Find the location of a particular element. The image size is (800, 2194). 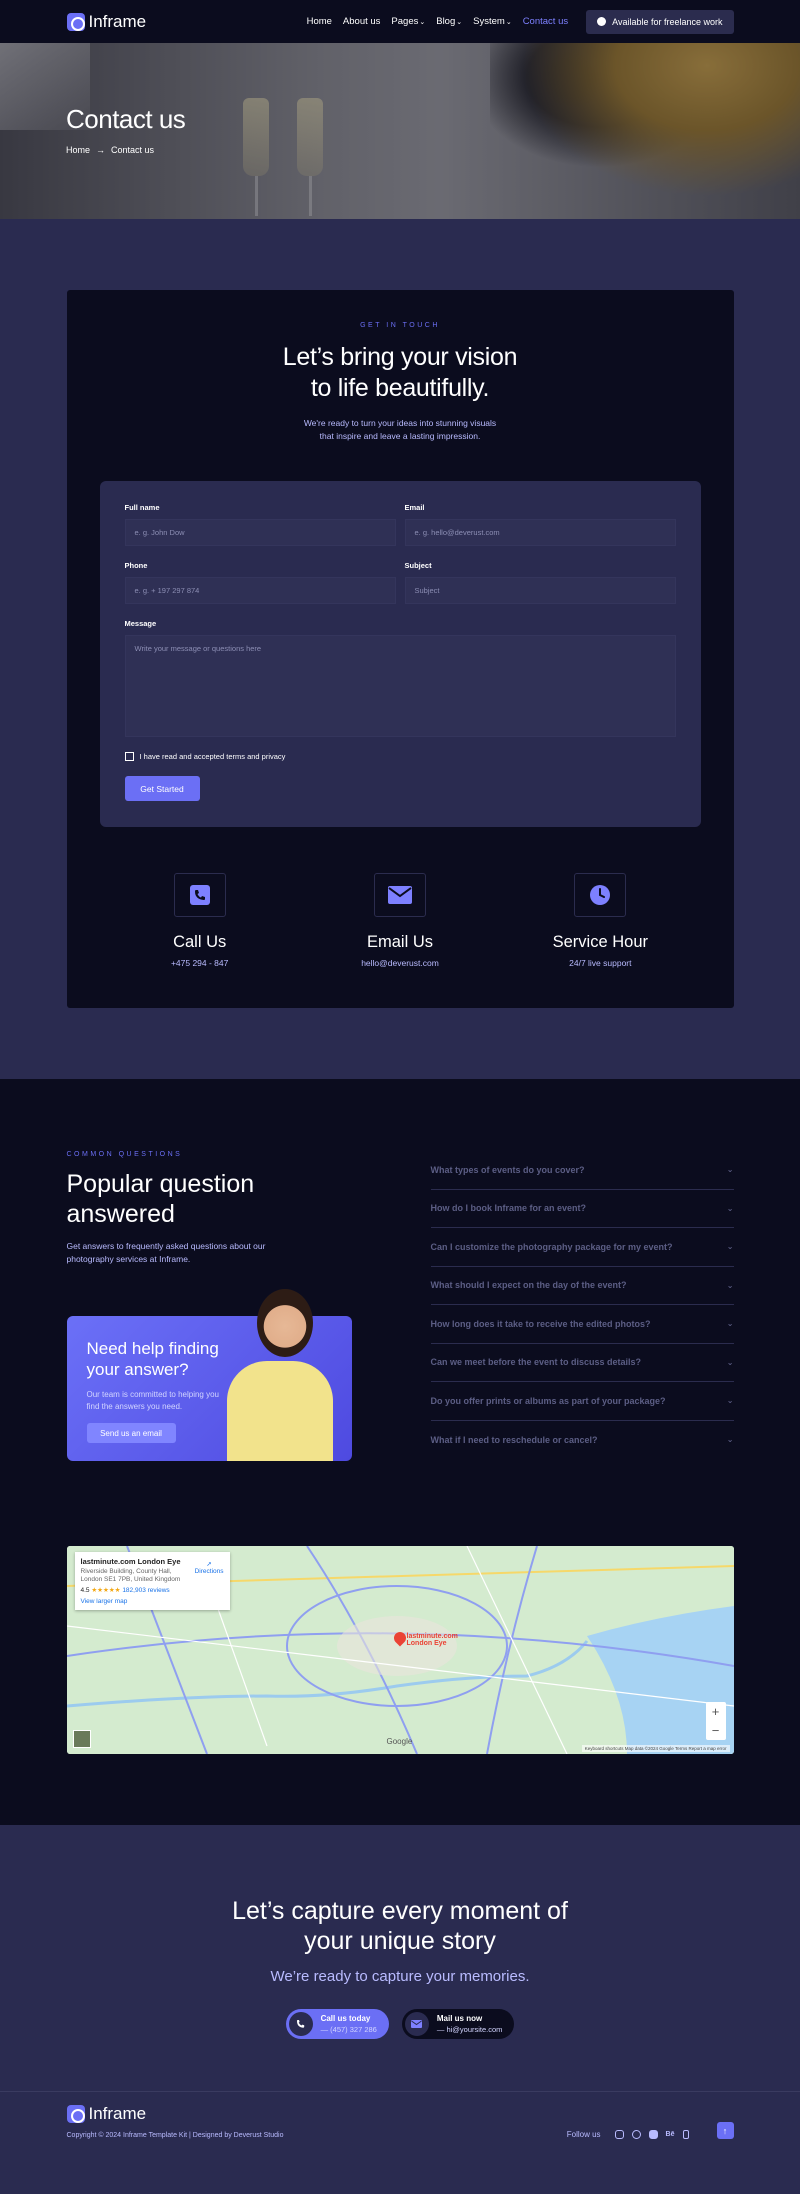

directions-button: ➚ Directions is located at coordinates (209, 1567).